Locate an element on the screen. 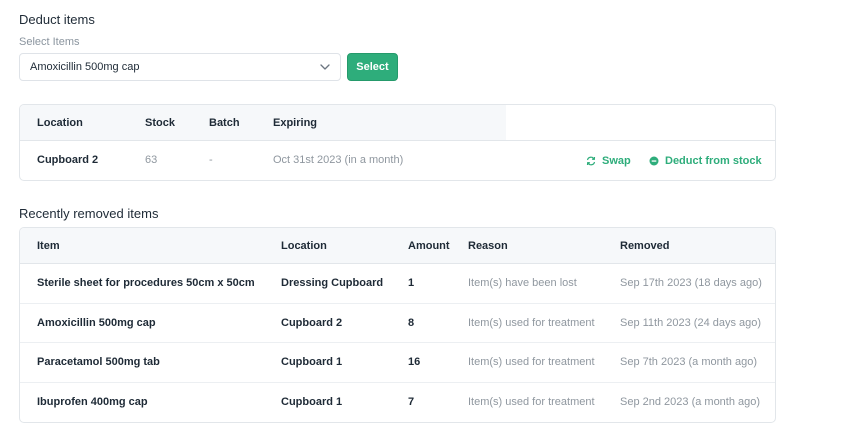  minus-circle-icon is located at coordinates (654, 160).